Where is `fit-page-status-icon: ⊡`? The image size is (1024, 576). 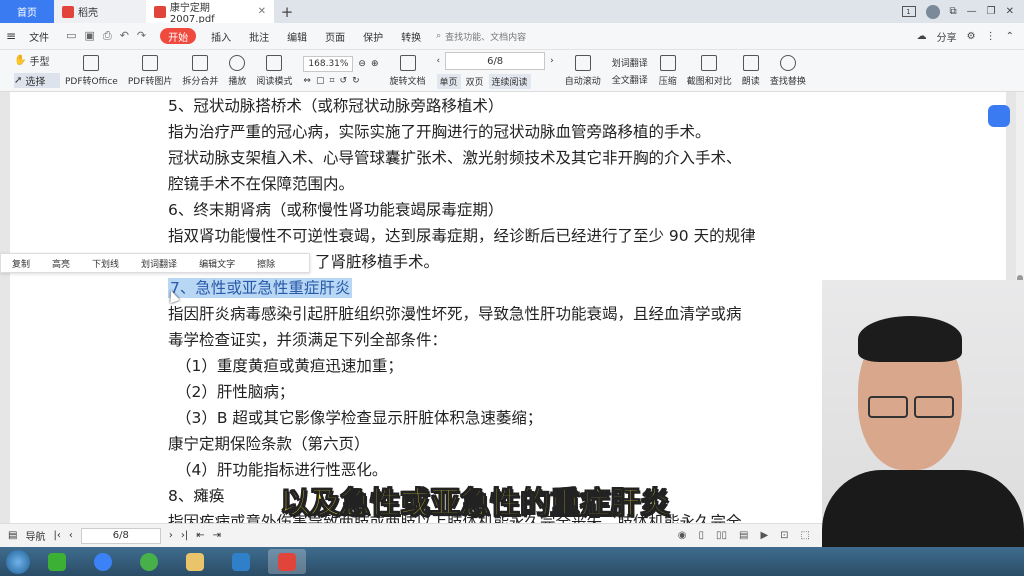
fit-page-status-icon: ⊡ is located at coordinates (784, 535).